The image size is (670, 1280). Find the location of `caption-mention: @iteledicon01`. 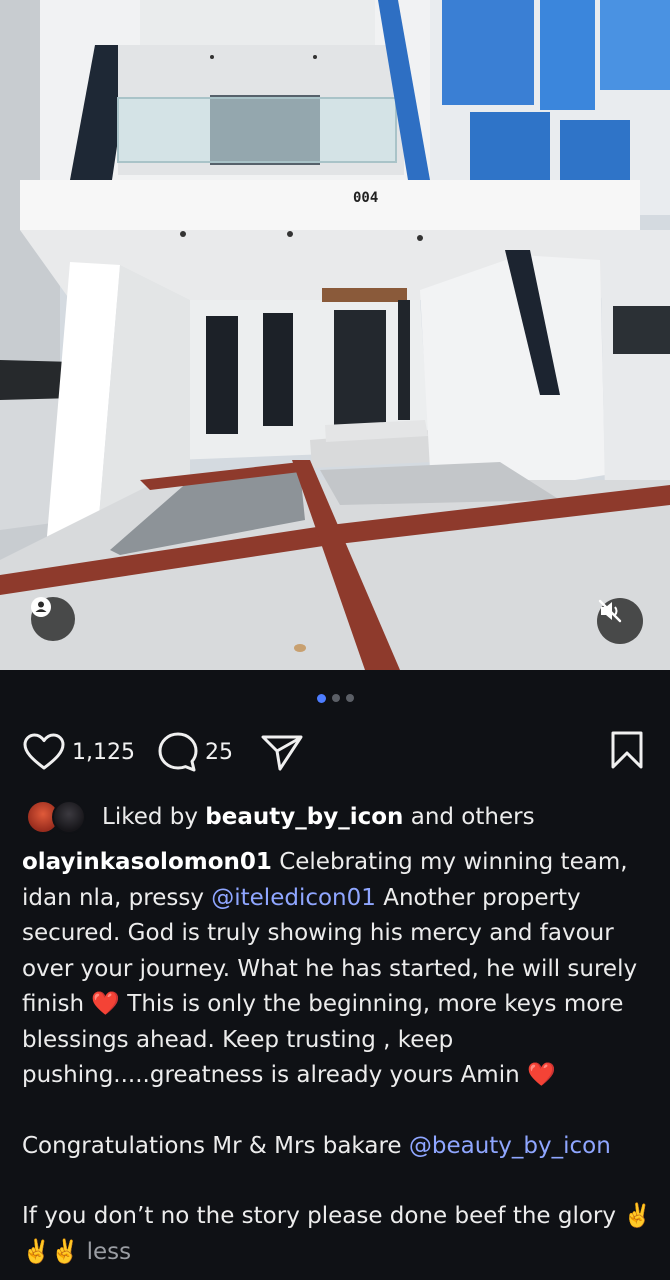

caption-mention: @iteledicon01 is located at coordinates (293, 898).